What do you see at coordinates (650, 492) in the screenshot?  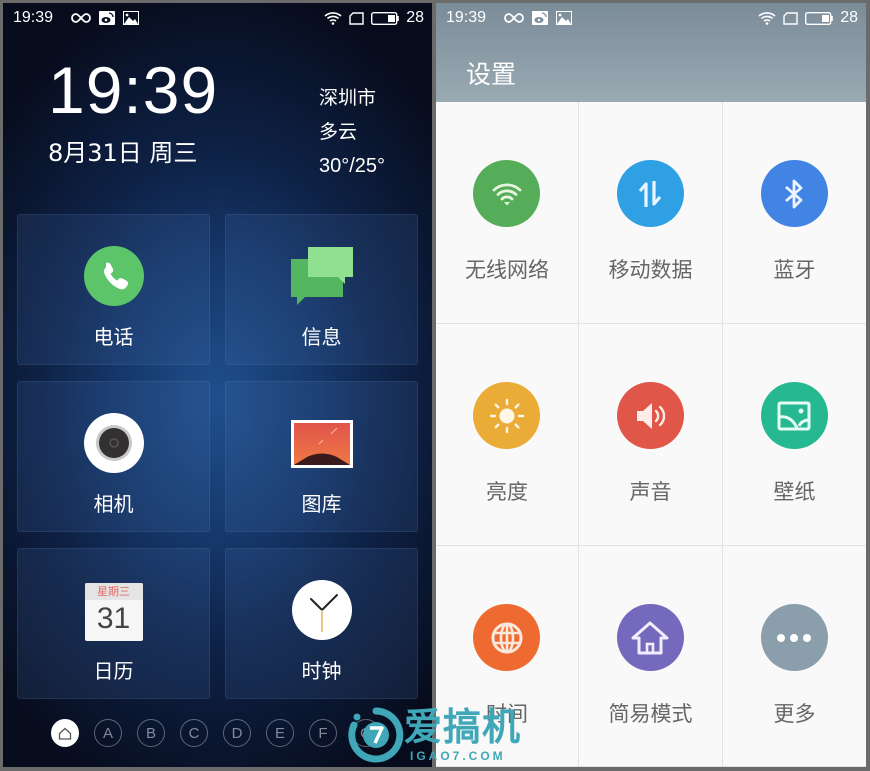 I see `setting-label: 声音` at bounding box center [650, 492].